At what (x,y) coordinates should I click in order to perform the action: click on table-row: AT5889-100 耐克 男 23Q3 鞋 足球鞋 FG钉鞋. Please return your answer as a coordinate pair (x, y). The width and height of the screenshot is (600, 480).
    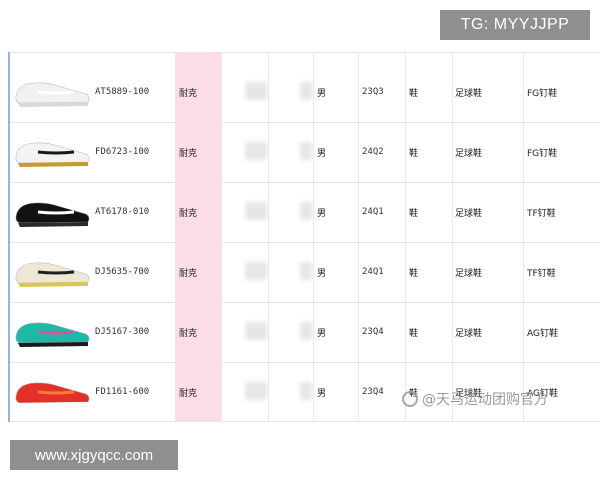
    Looking at the image, I should click on (300, 92).